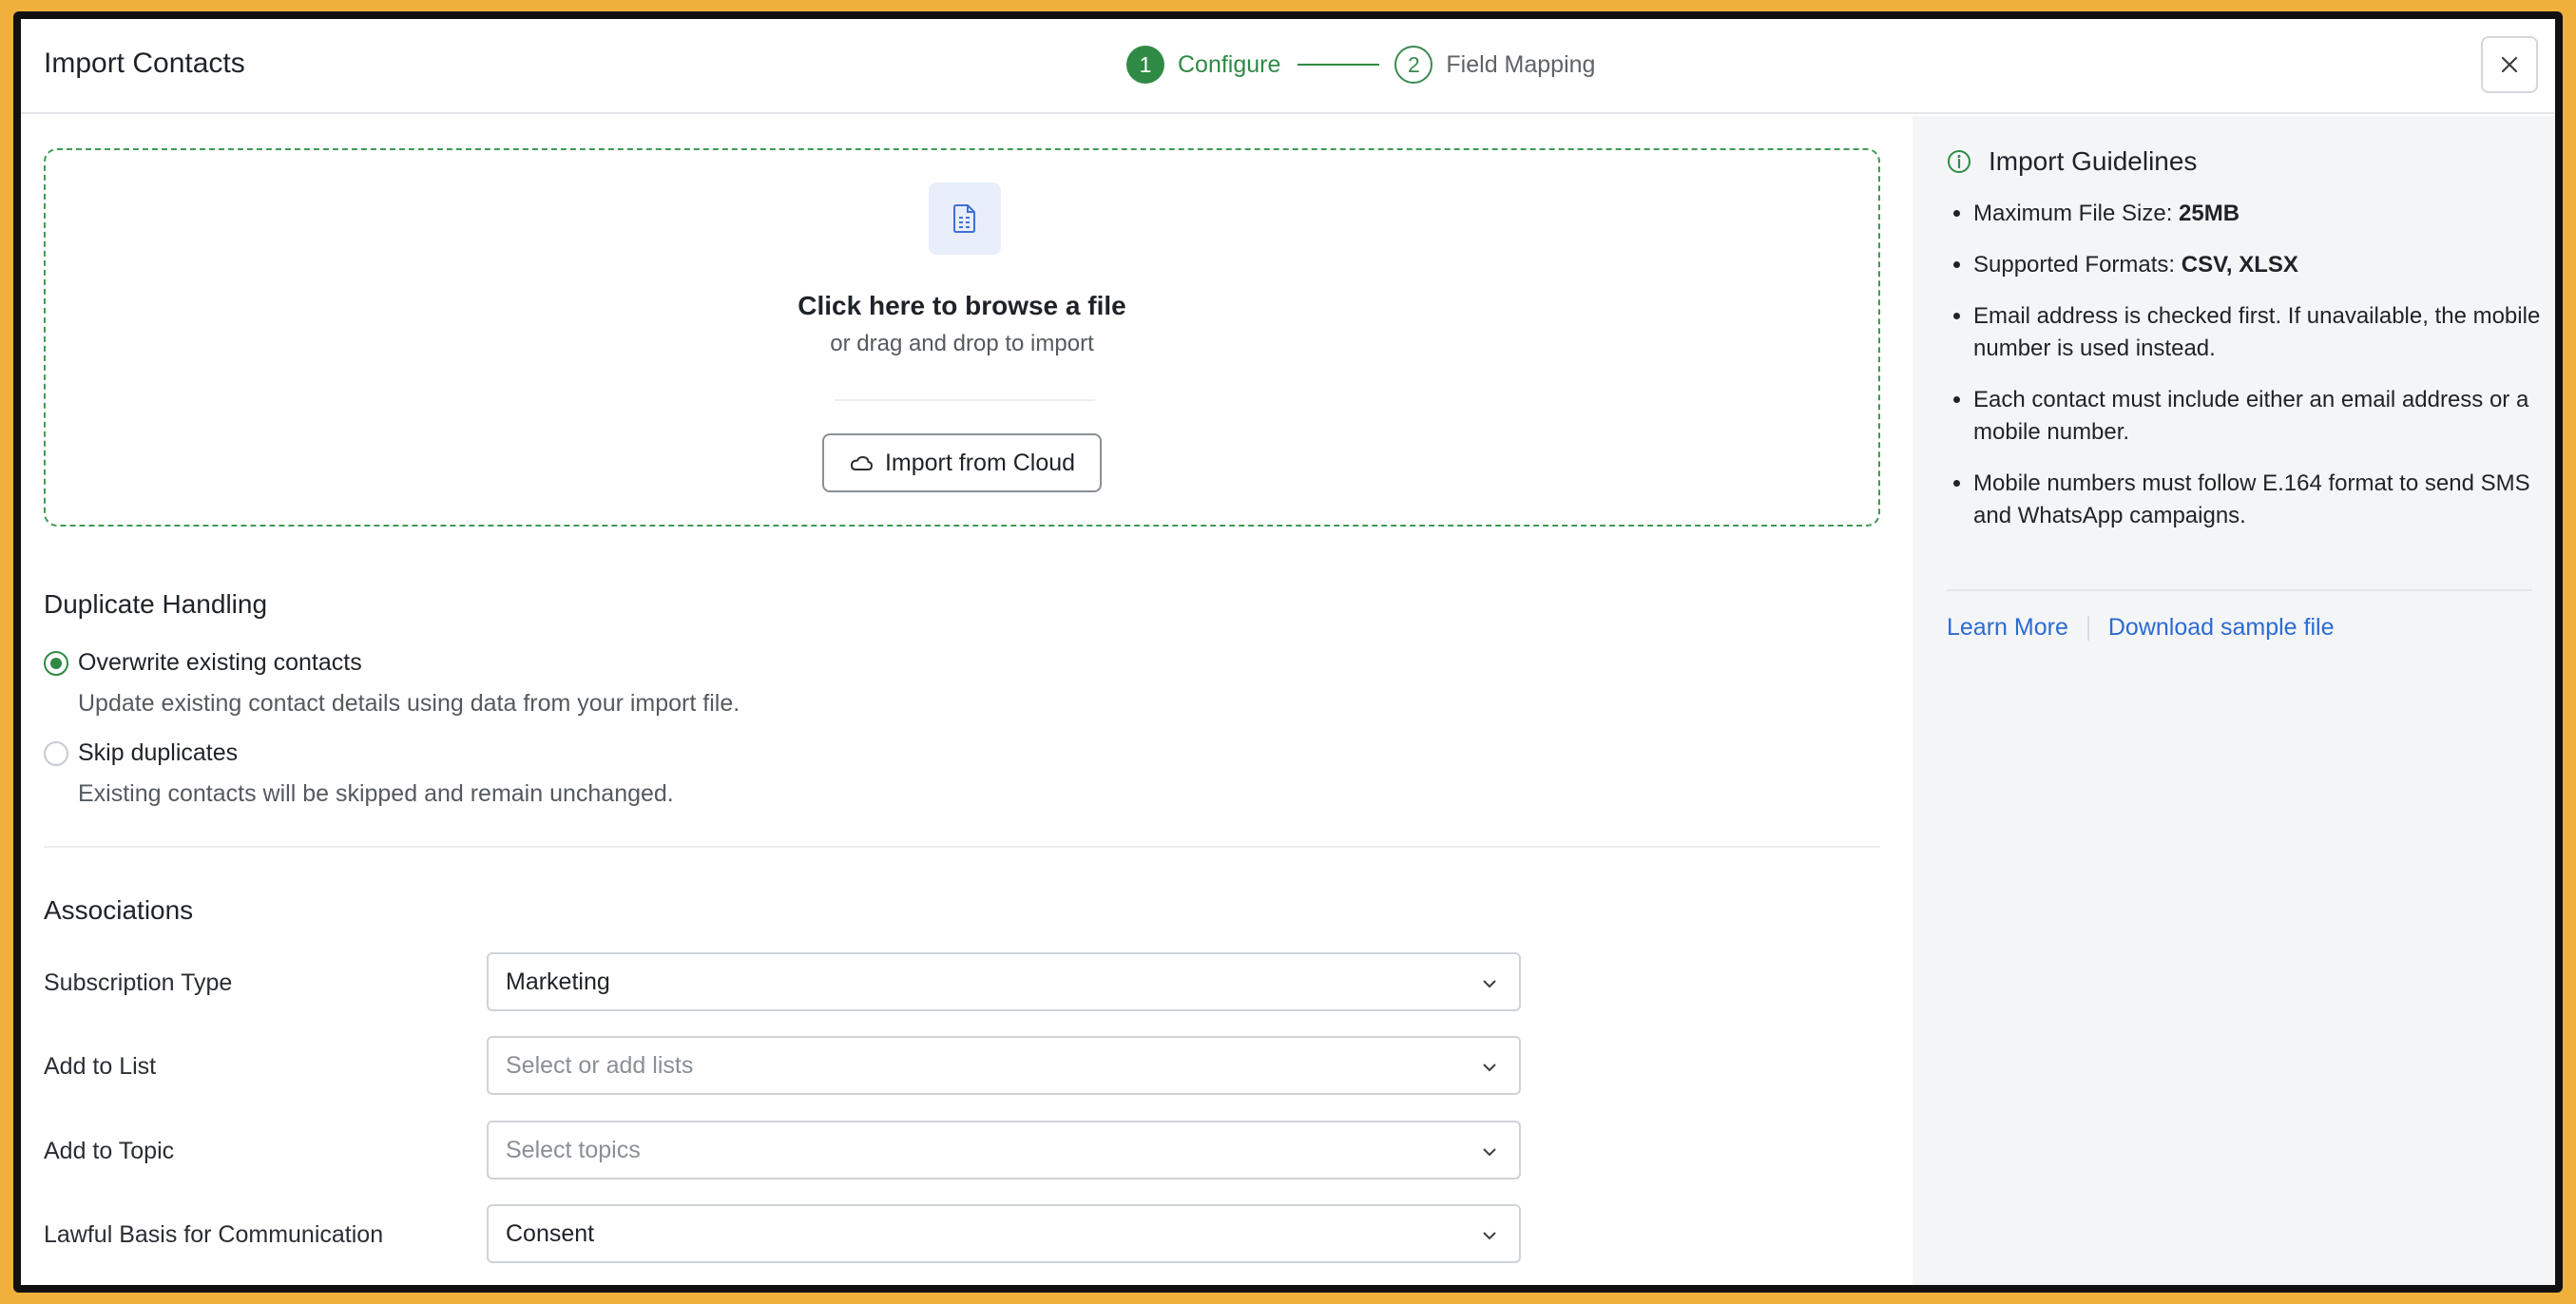 The image size is (2576, 1304). I want to click on step-2-label: Field Mapping, so click(1521, 65).